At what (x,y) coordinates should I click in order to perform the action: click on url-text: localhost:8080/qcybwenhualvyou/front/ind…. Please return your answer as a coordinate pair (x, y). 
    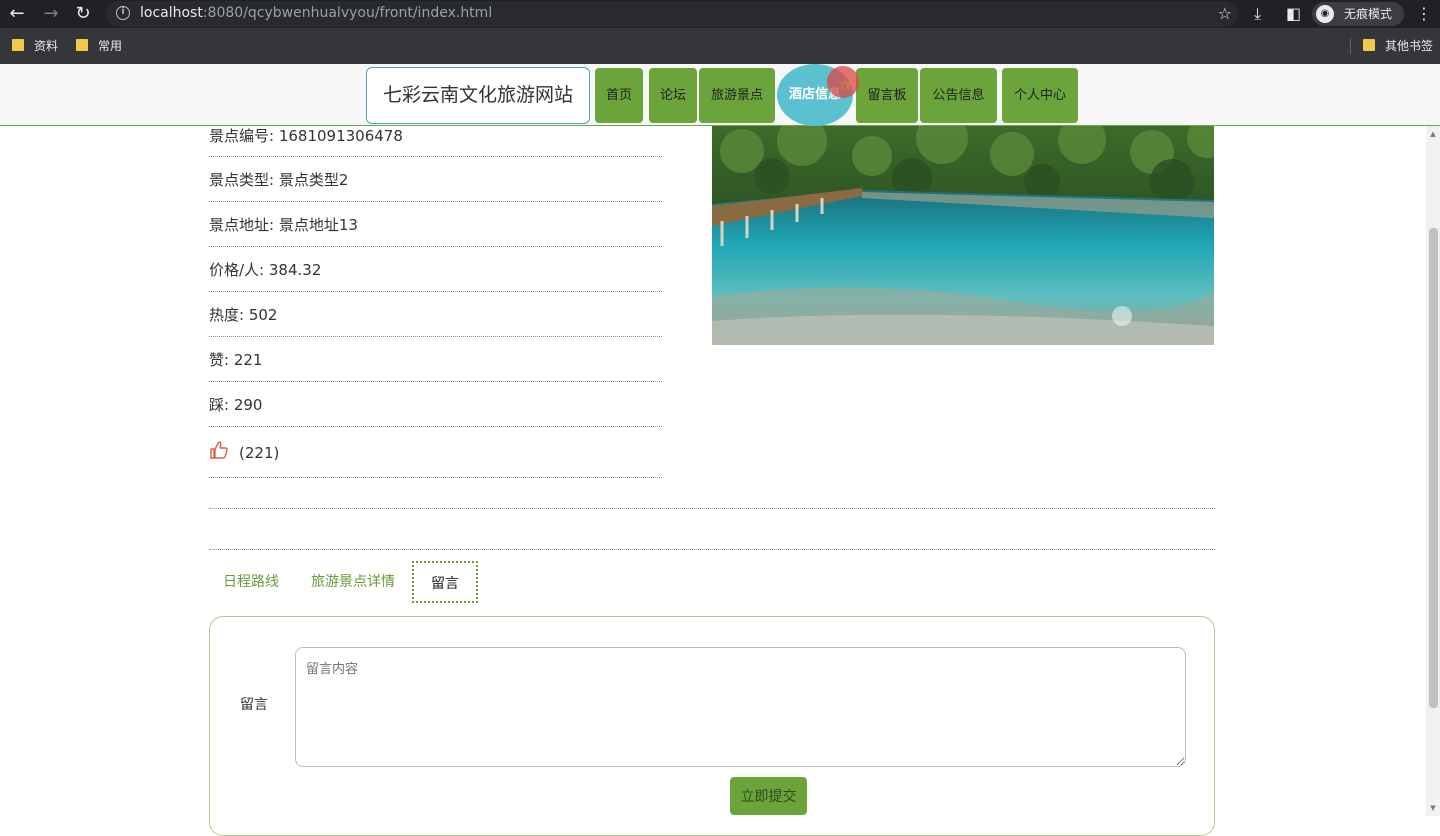
    Looking at the image, I should click on (316, 13).